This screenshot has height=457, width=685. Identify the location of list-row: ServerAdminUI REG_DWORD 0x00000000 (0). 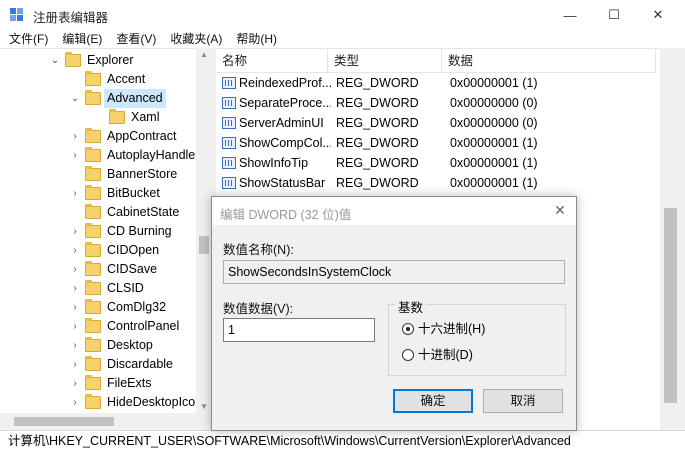
(436, 123).